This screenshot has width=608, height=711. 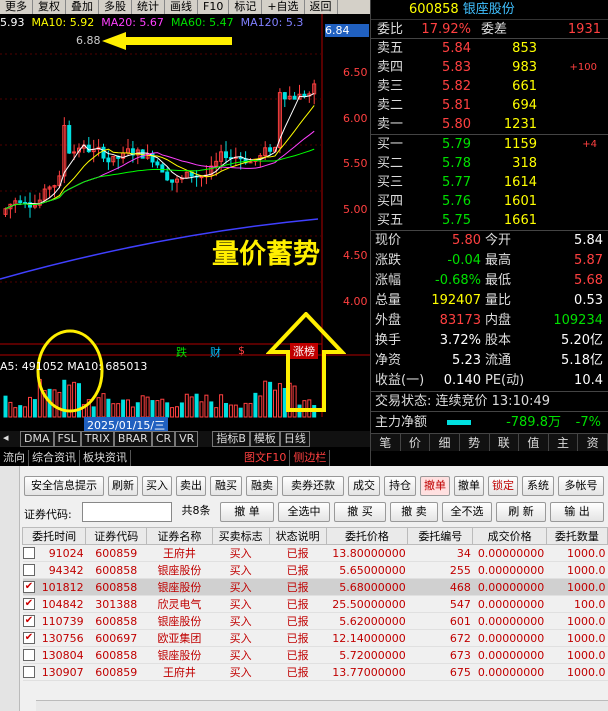 I want to click on ask-level: 卖五 5.84 853, so click(x=489, y=48).